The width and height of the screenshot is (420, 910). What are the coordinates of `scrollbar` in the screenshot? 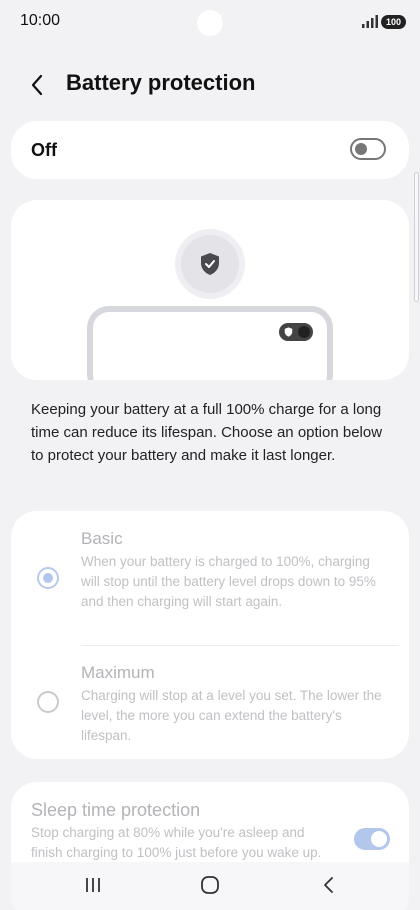 It's located at (416, 237).